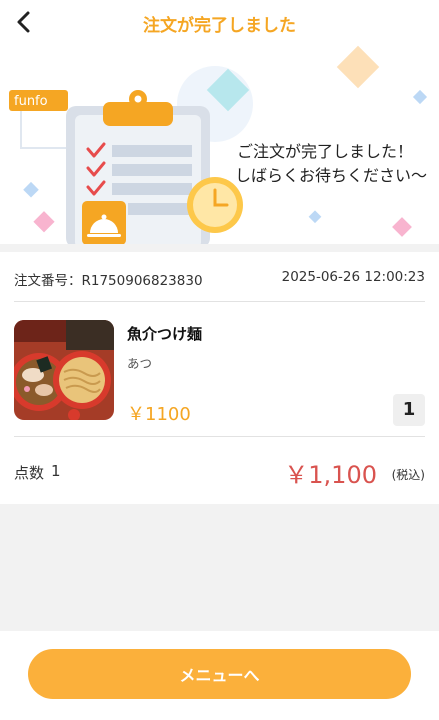 The height and width of the screenshot is (720, 439). What do you see at coordinates (165, 334) in the screenshot?
I see `item-name: 魚介つけ麺` at bounding box center [165, 334].